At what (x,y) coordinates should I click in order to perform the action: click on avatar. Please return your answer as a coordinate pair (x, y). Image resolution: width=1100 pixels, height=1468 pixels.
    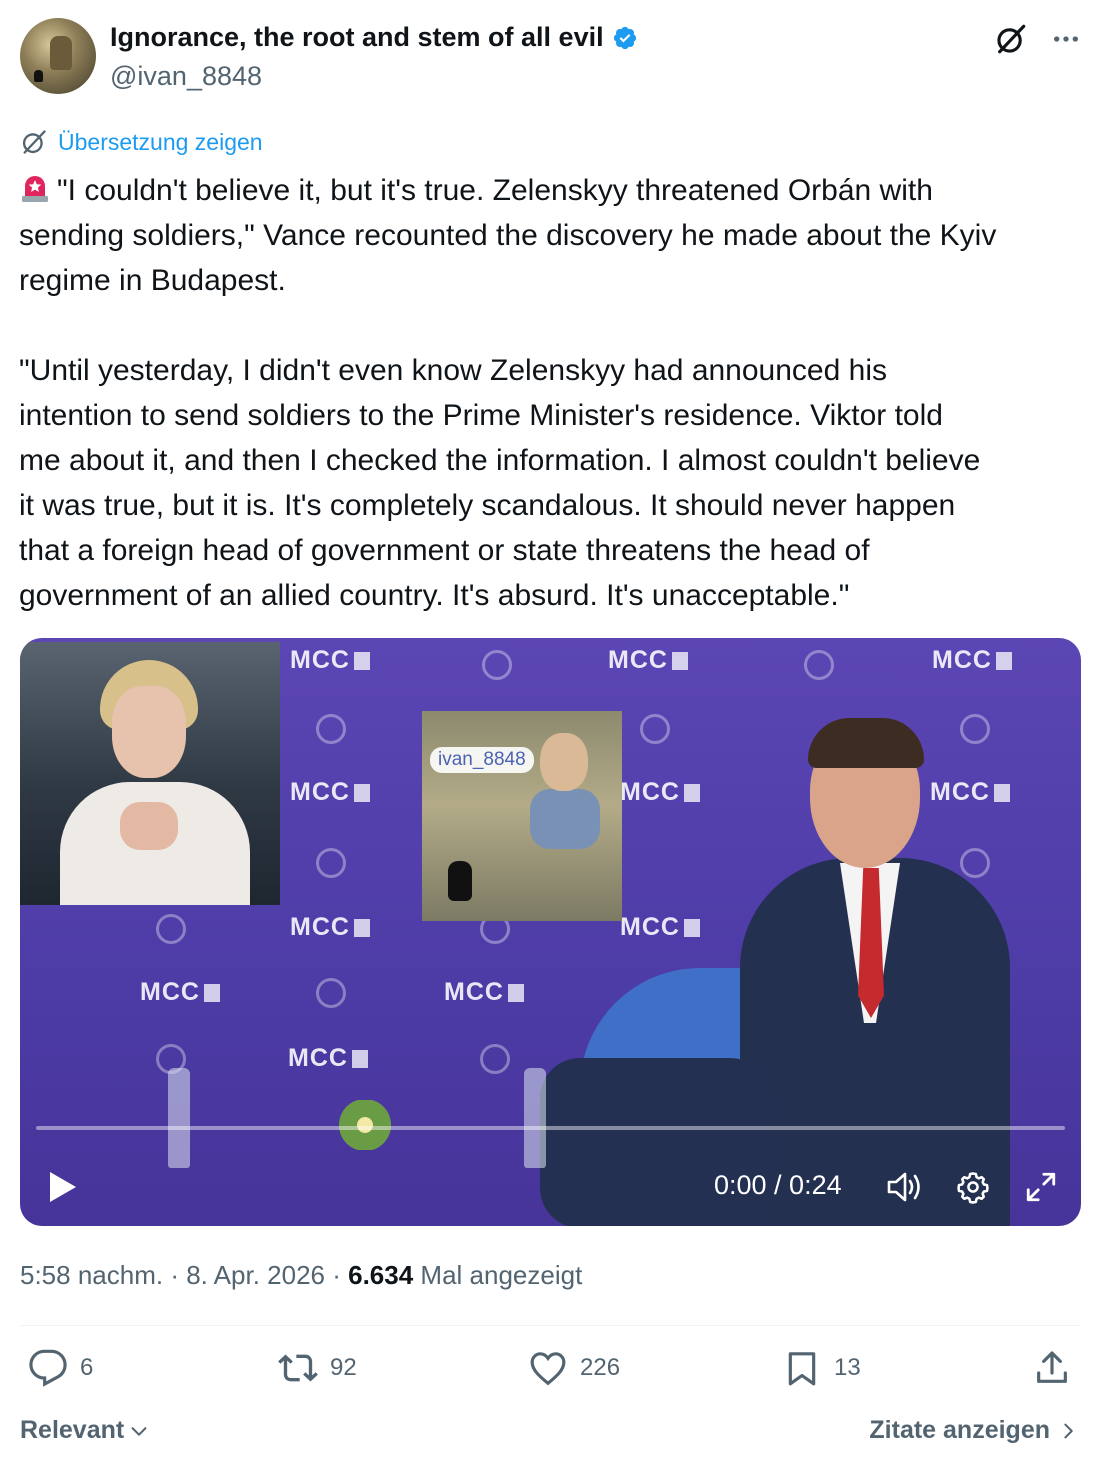
    Looking at the image, I should click on (58, 56).